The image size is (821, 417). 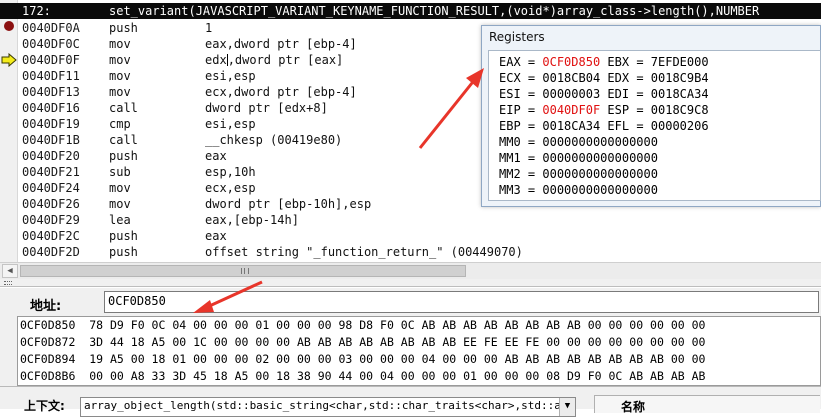 I want to click on register-row: EBP = 0018CA34 EFL = 00000206, so click(x=604, y=127).